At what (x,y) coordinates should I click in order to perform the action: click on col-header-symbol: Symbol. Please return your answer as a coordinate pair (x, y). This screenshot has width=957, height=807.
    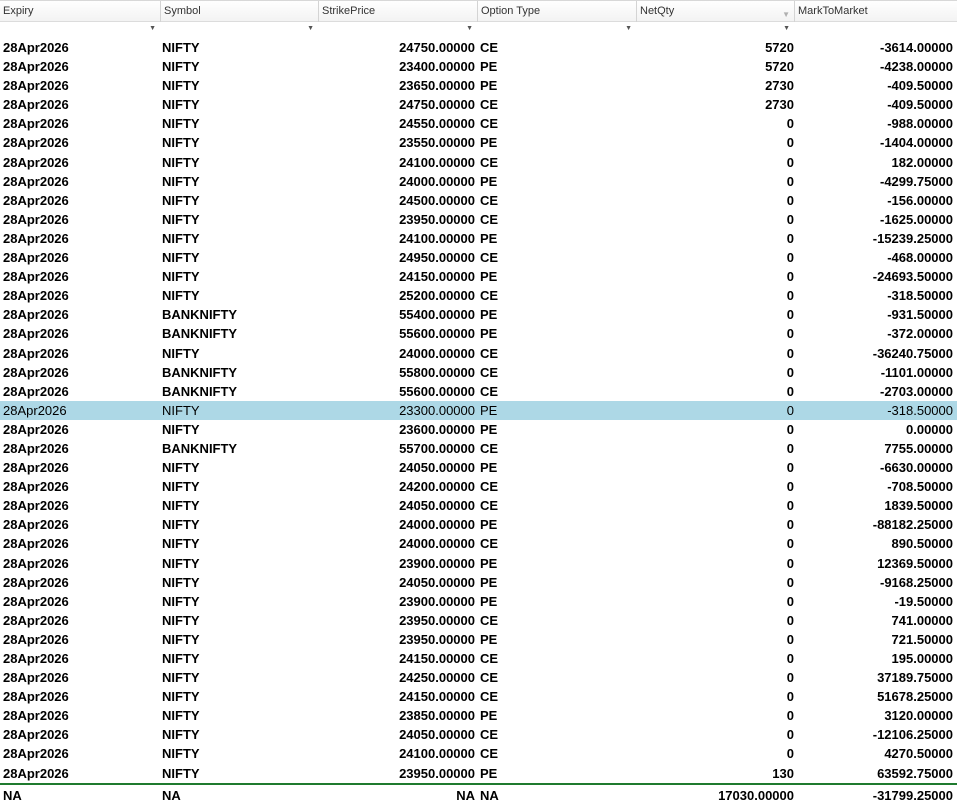
    Looking at the image, I should click on (239, 11).